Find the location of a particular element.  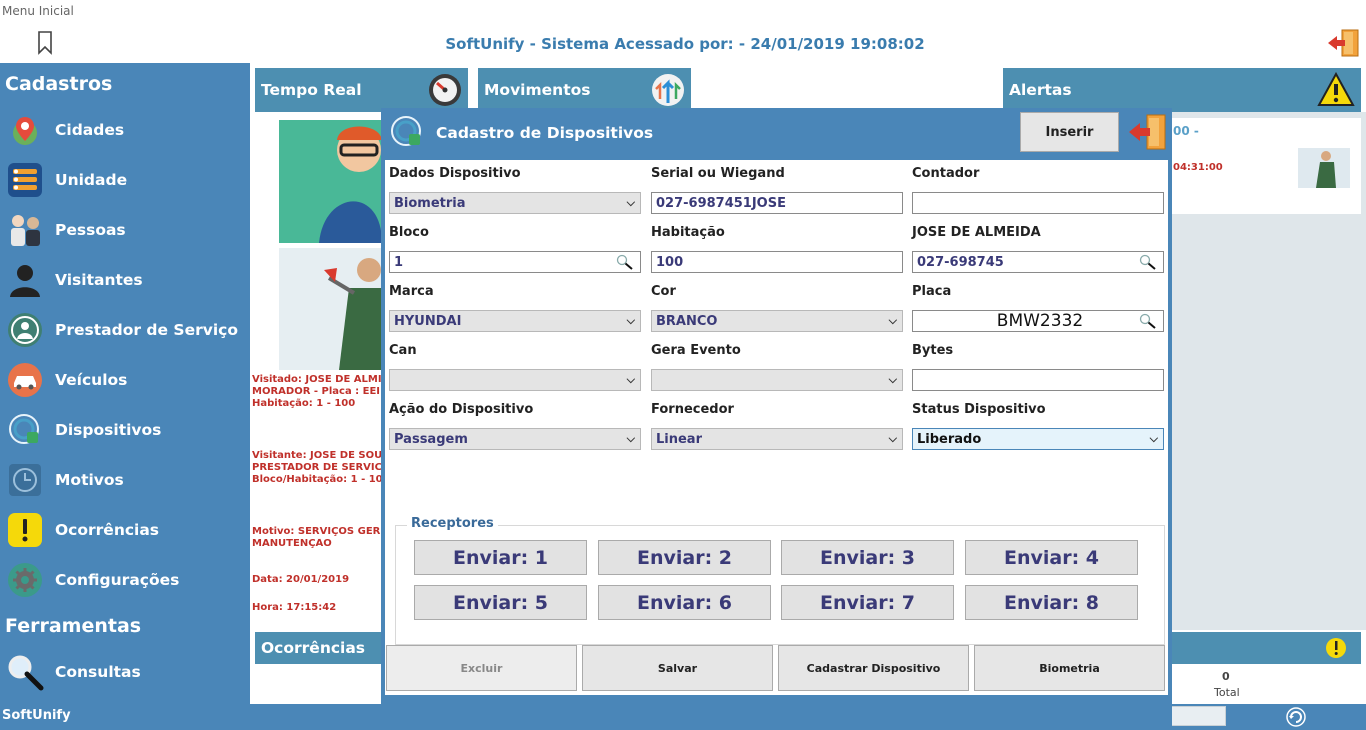

panel-title: Ocorrências is located at coordinates (313, 648).